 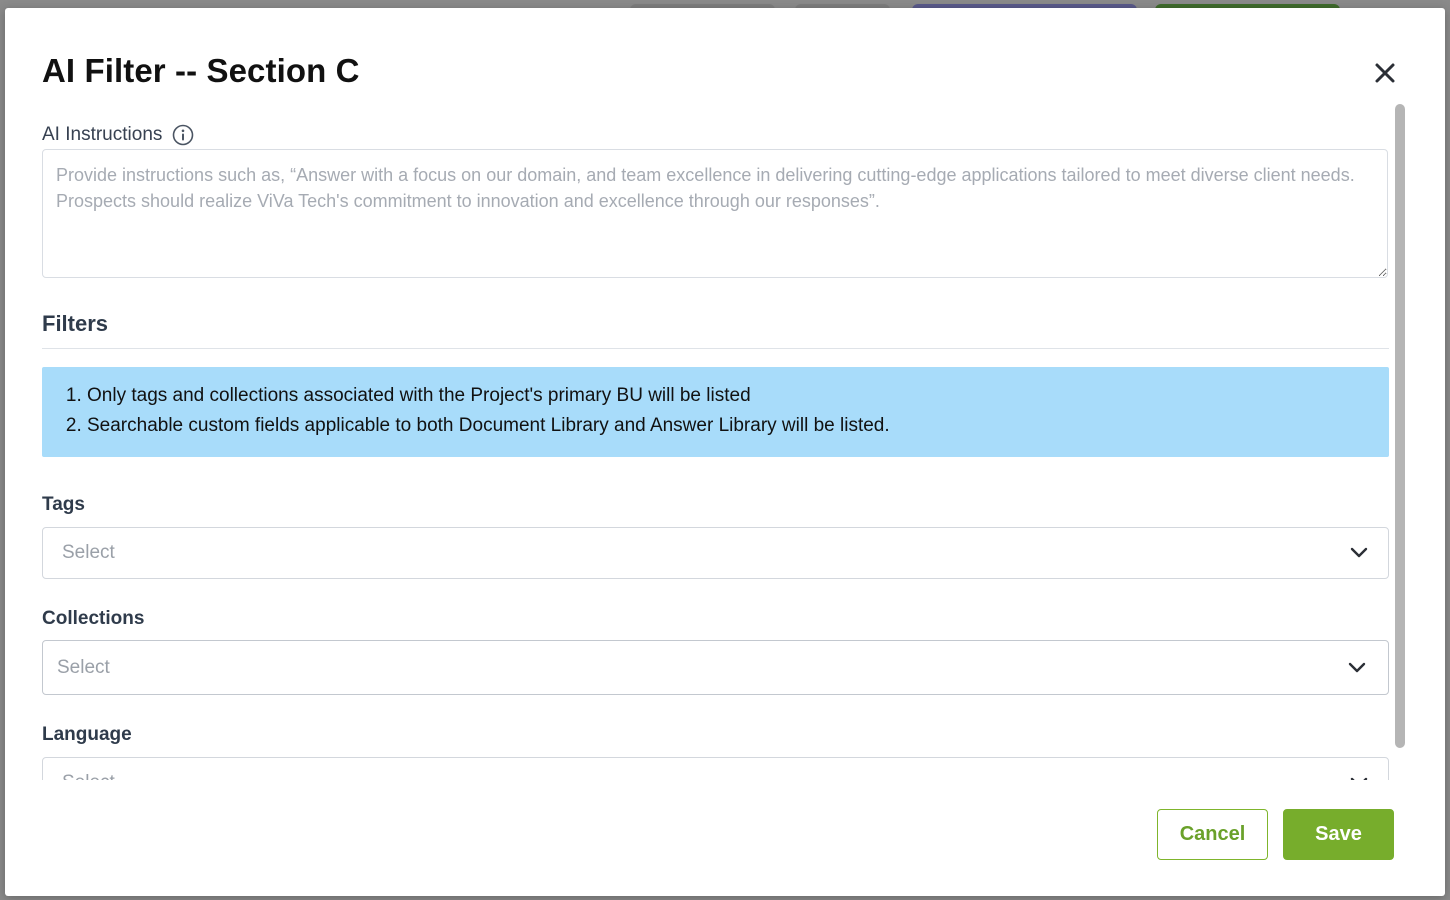 I want to click on close-icon, so click(x=1385, y=73).